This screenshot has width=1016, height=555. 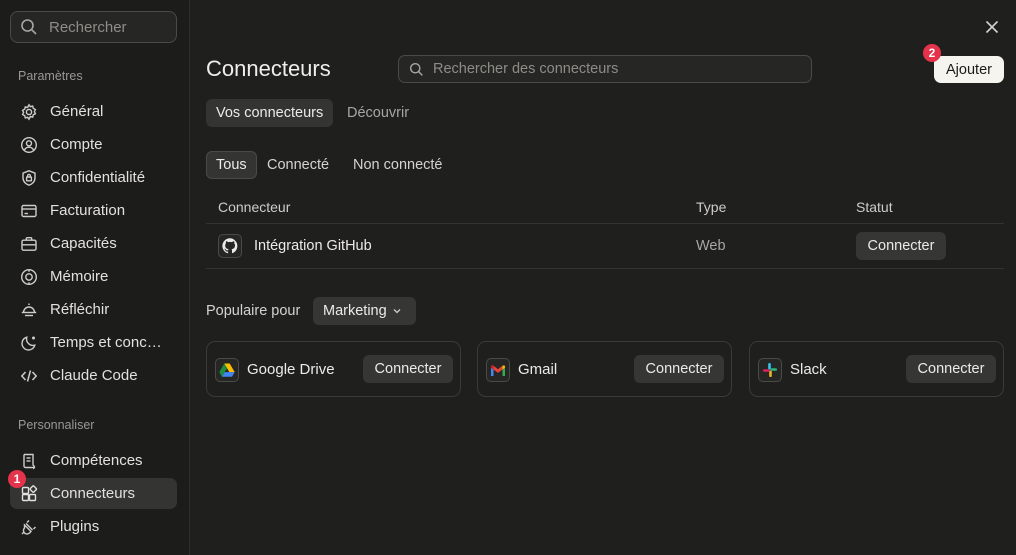 What do you see at coordinates (98, 177) in the screenshot?
I see `sidebar-item-label: Confidentialité` at bounding box center [98, 177].